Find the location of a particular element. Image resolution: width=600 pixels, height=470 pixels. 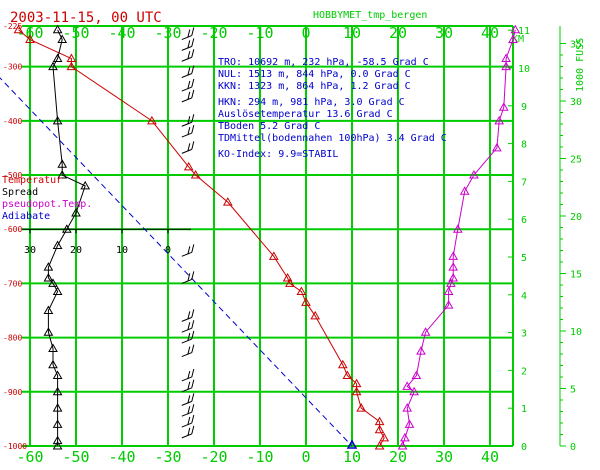

km-tick-label: 7 is located at coordinates (524, 182).